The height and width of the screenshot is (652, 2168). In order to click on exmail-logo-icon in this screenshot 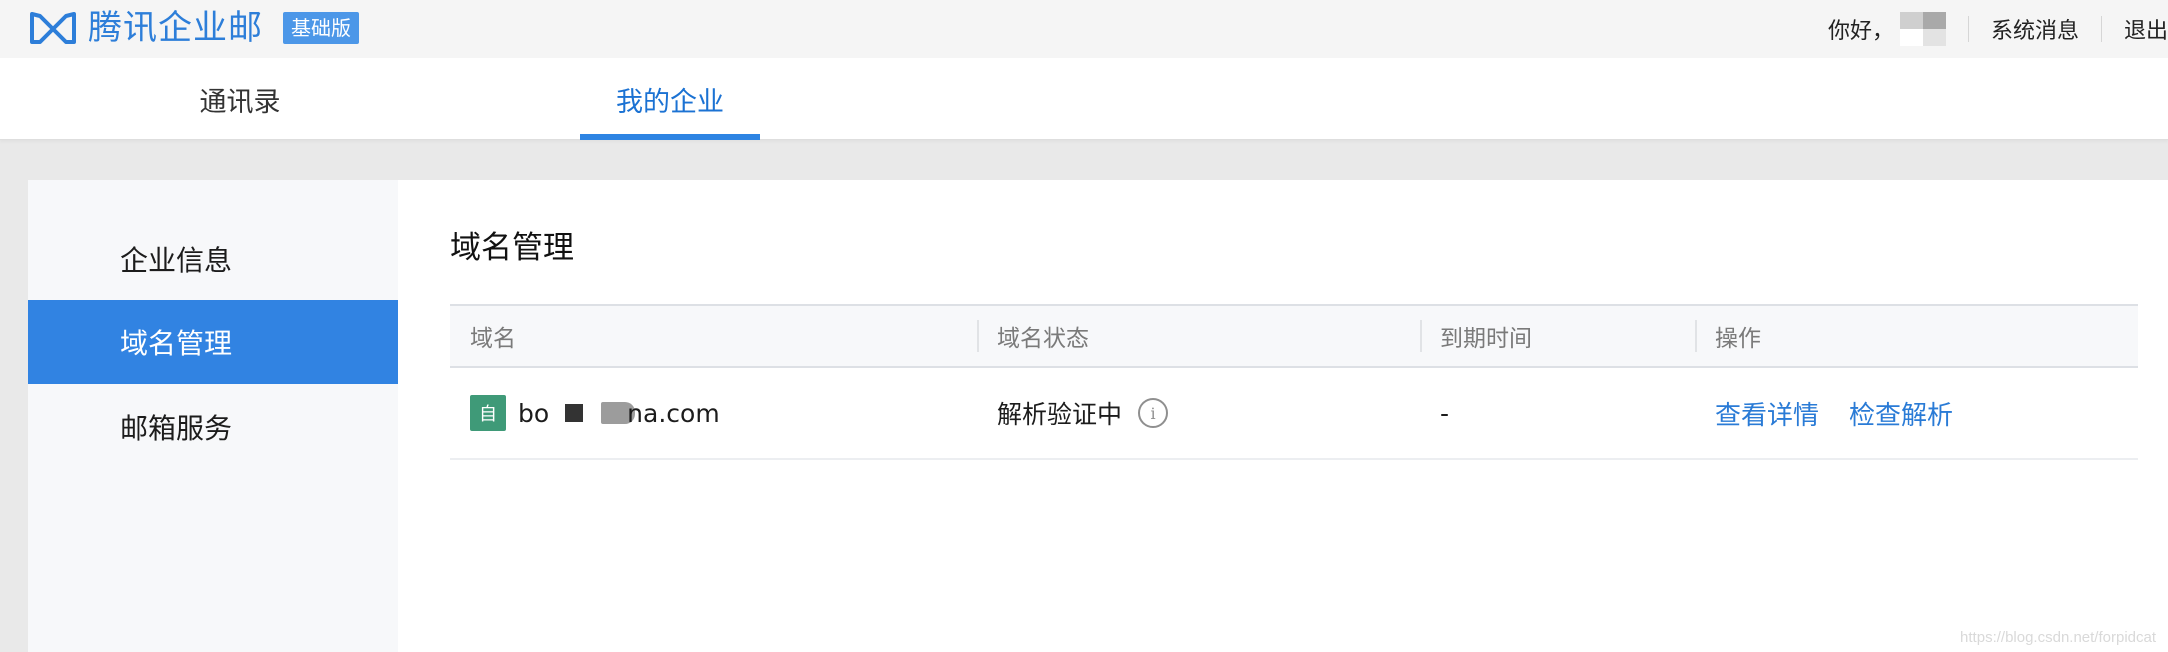, I will do `click(53, 28)`.